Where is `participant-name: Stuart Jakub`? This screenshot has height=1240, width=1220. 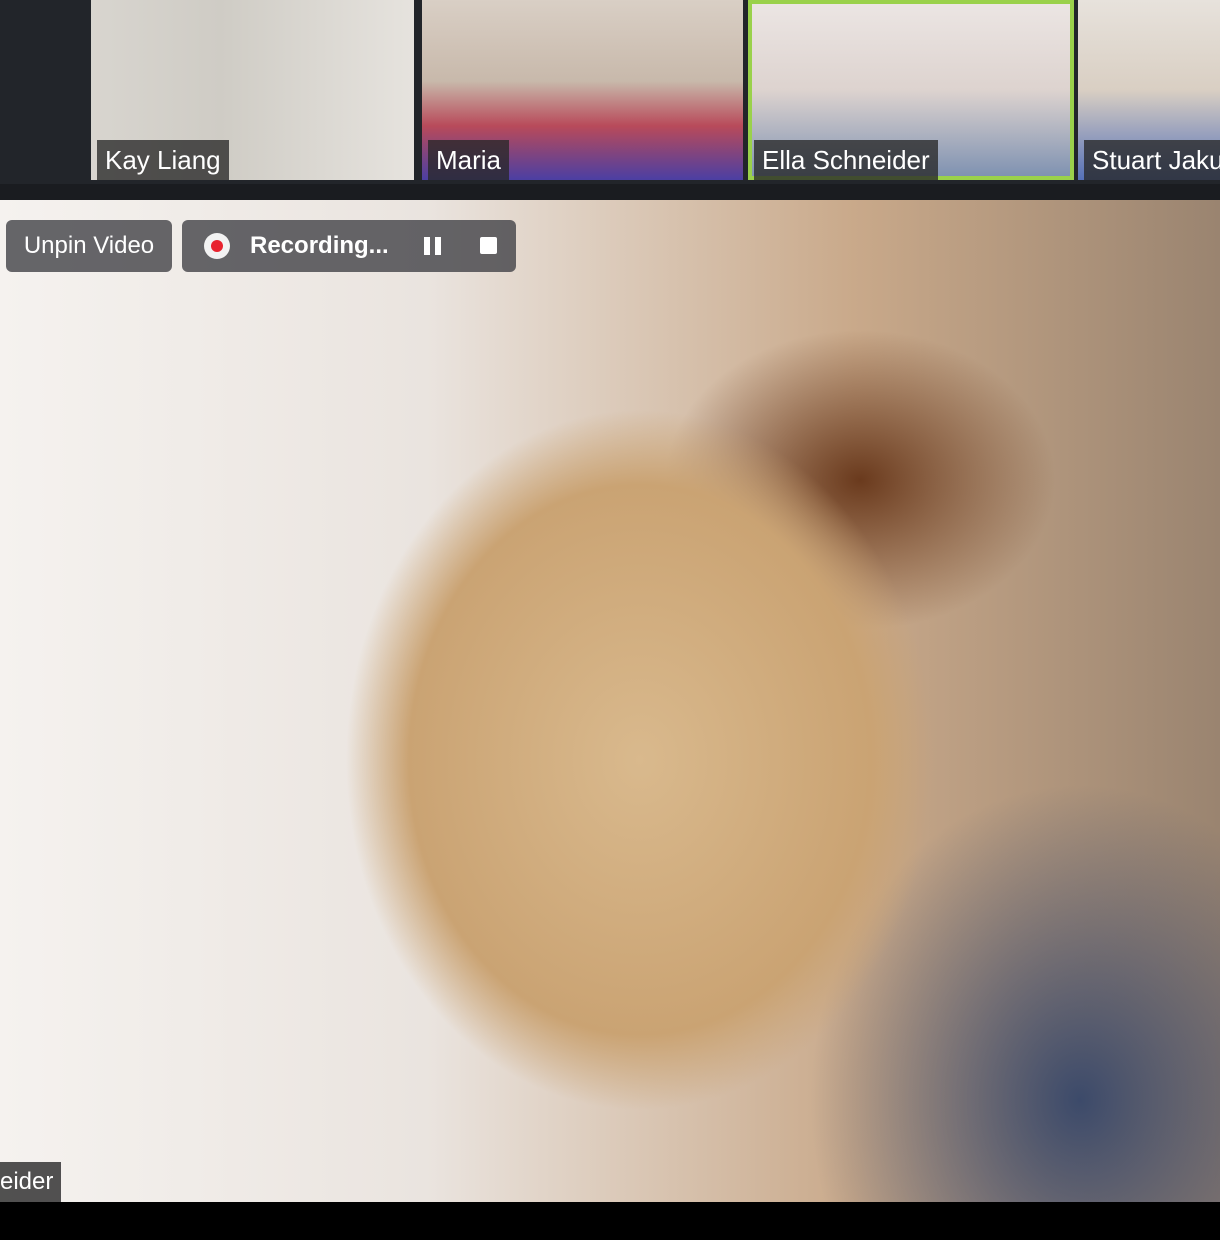 participant-name: Stuart Jakub is located at coordinates (1152, 160).